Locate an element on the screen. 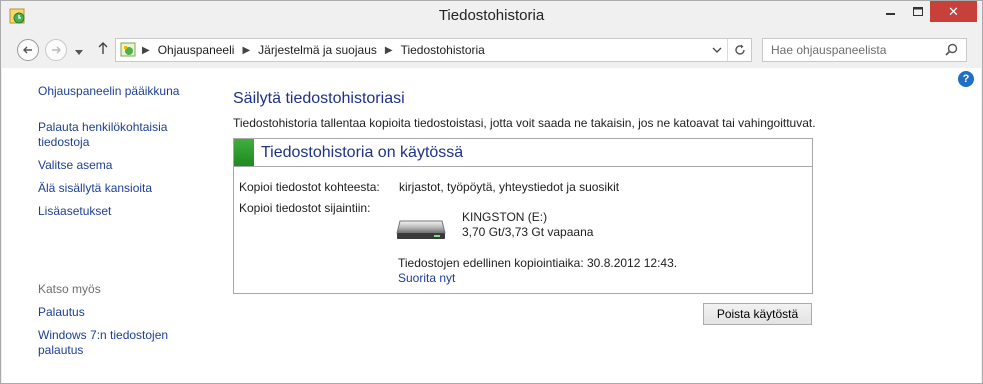  back-arrow-icon is located at coordinates (27, 50).